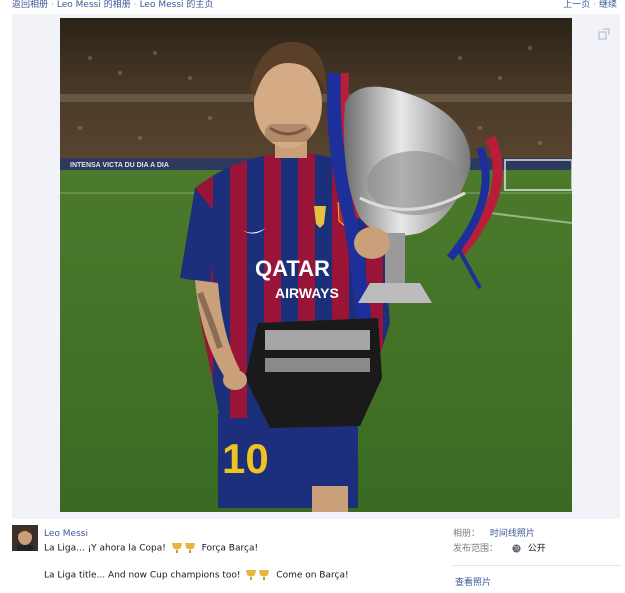 Image resolution: width=625 pixels, height=593 pixels. I want to click on sponsor-text-2: AIRWAYS, so click(307, 293).